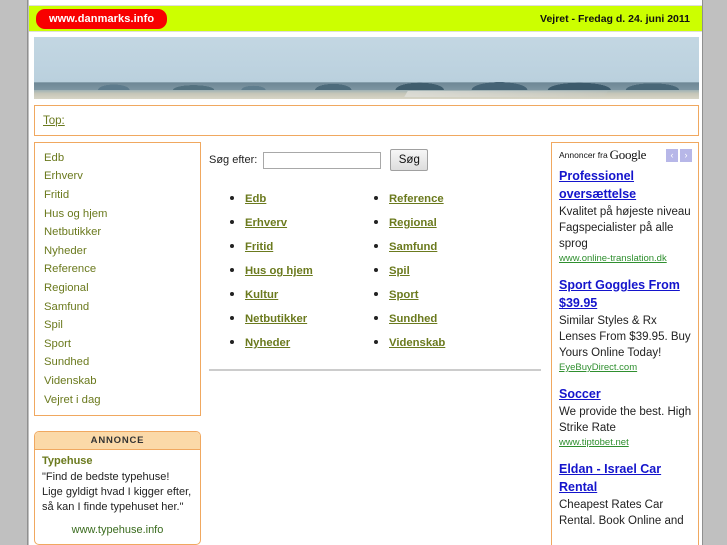  Describe the element at coordinates (443, 318) in the screenshot. I see `list-item: Sundhed` at that location.